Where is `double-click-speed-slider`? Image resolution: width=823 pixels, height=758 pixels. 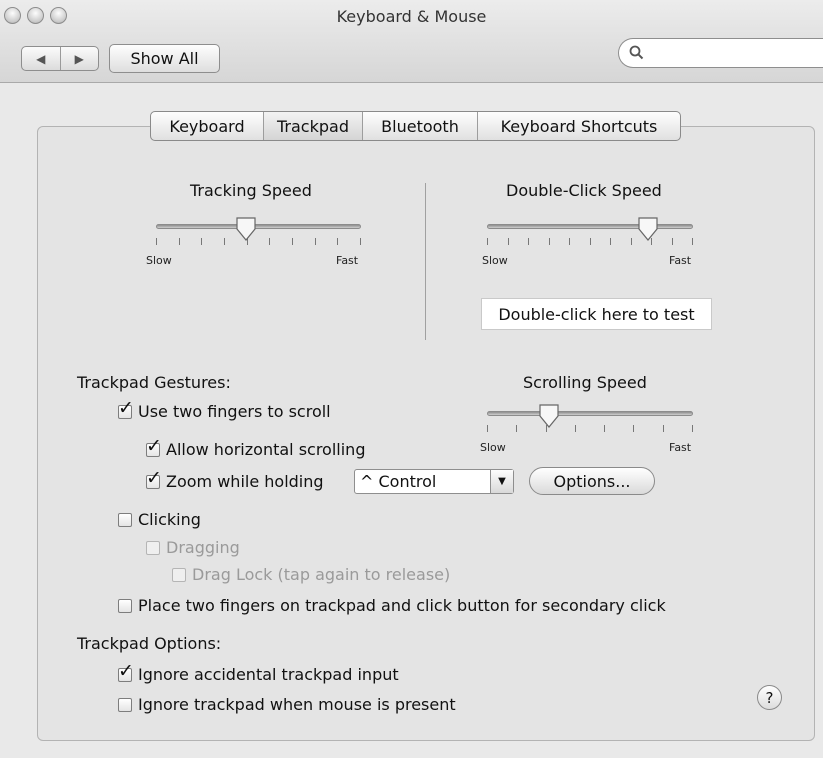
double-click-speed-slider is located at coordinates (590, 233).